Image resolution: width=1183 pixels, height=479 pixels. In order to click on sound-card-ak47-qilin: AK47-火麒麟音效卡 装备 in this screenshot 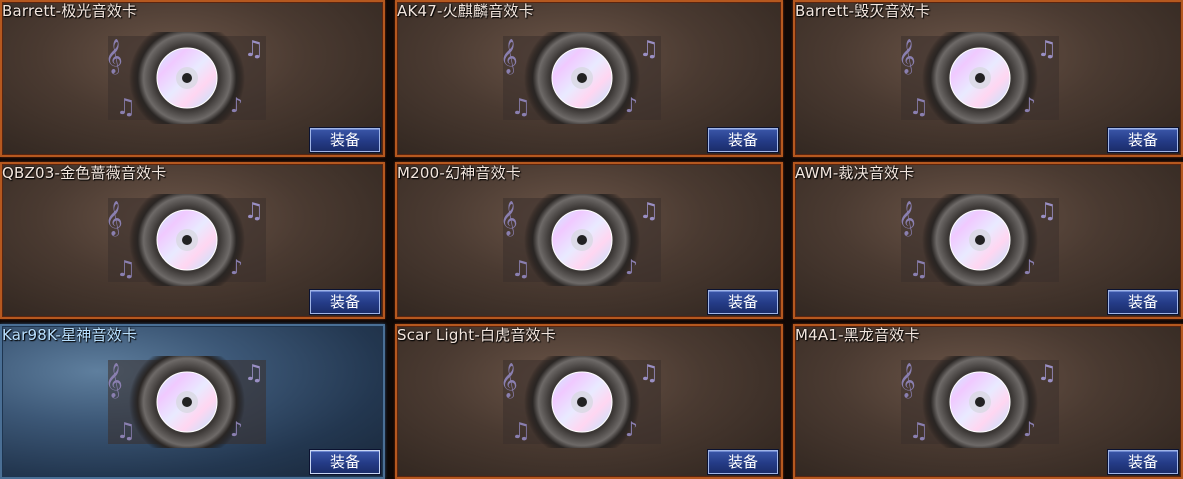, I will do `click(589, 78)`.